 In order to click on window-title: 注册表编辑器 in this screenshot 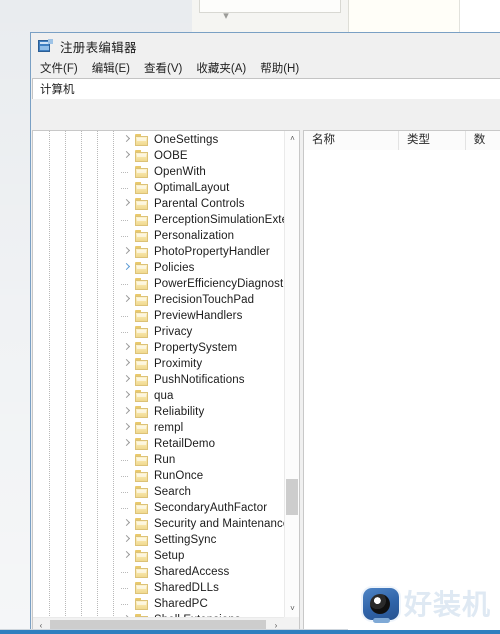, I will do `click(98, 47)`.